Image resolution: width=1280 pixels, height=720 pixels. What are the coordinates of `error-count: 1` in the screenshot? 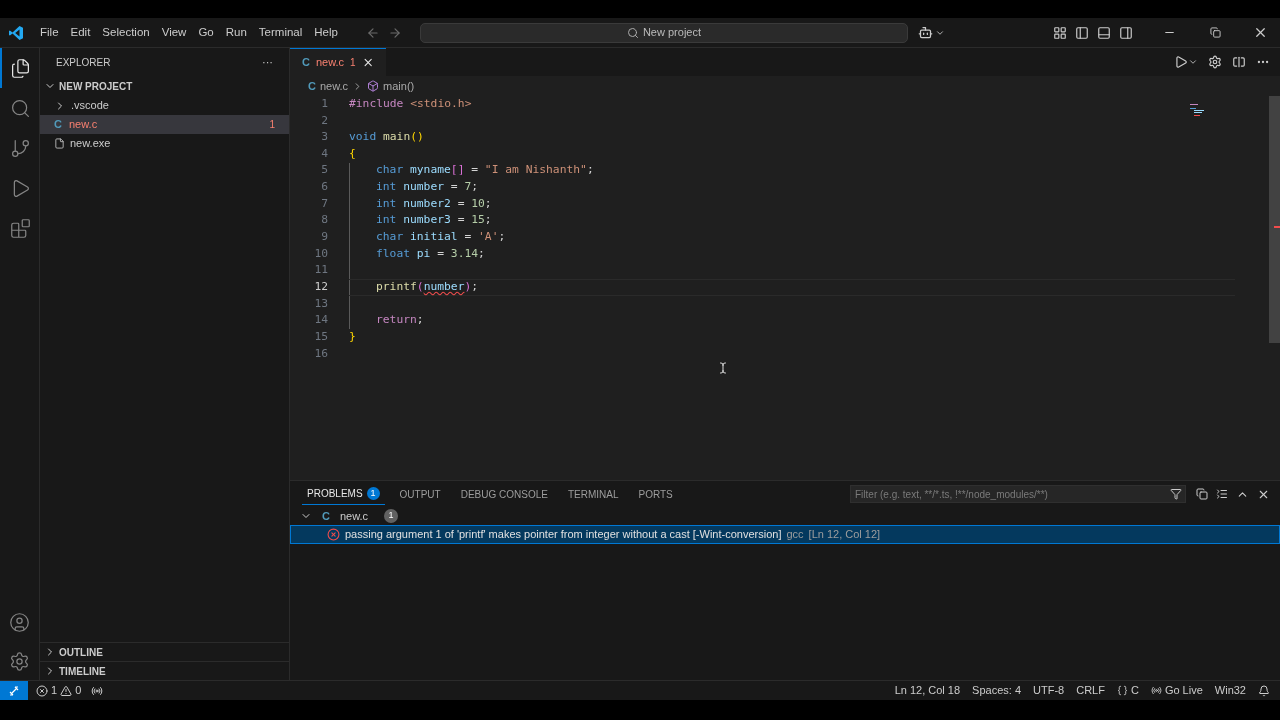 It's located at (272, 125).